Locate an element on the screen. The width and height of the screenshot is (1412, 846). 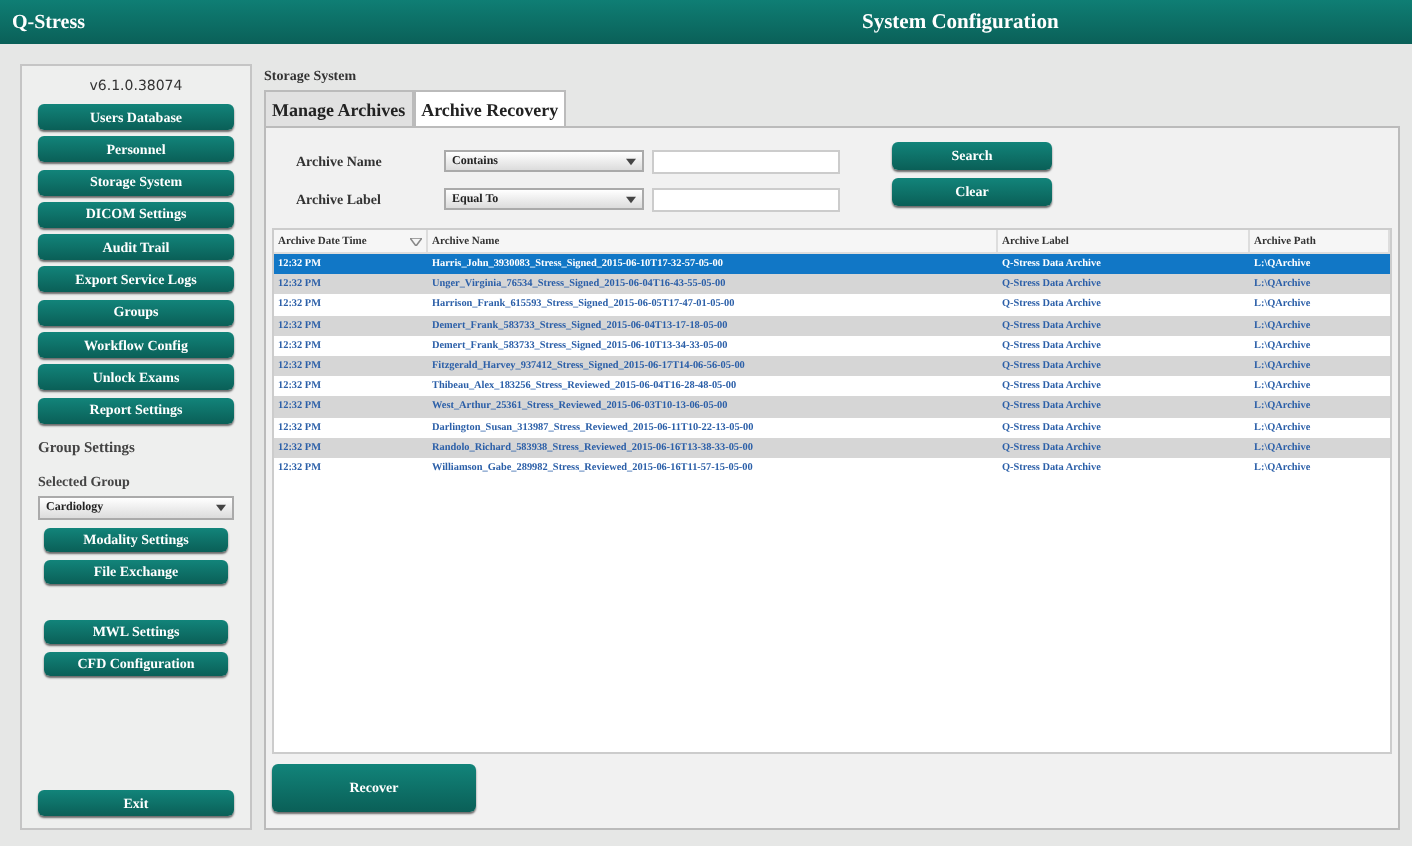
sort-icon is located at coordinates (416, 241).